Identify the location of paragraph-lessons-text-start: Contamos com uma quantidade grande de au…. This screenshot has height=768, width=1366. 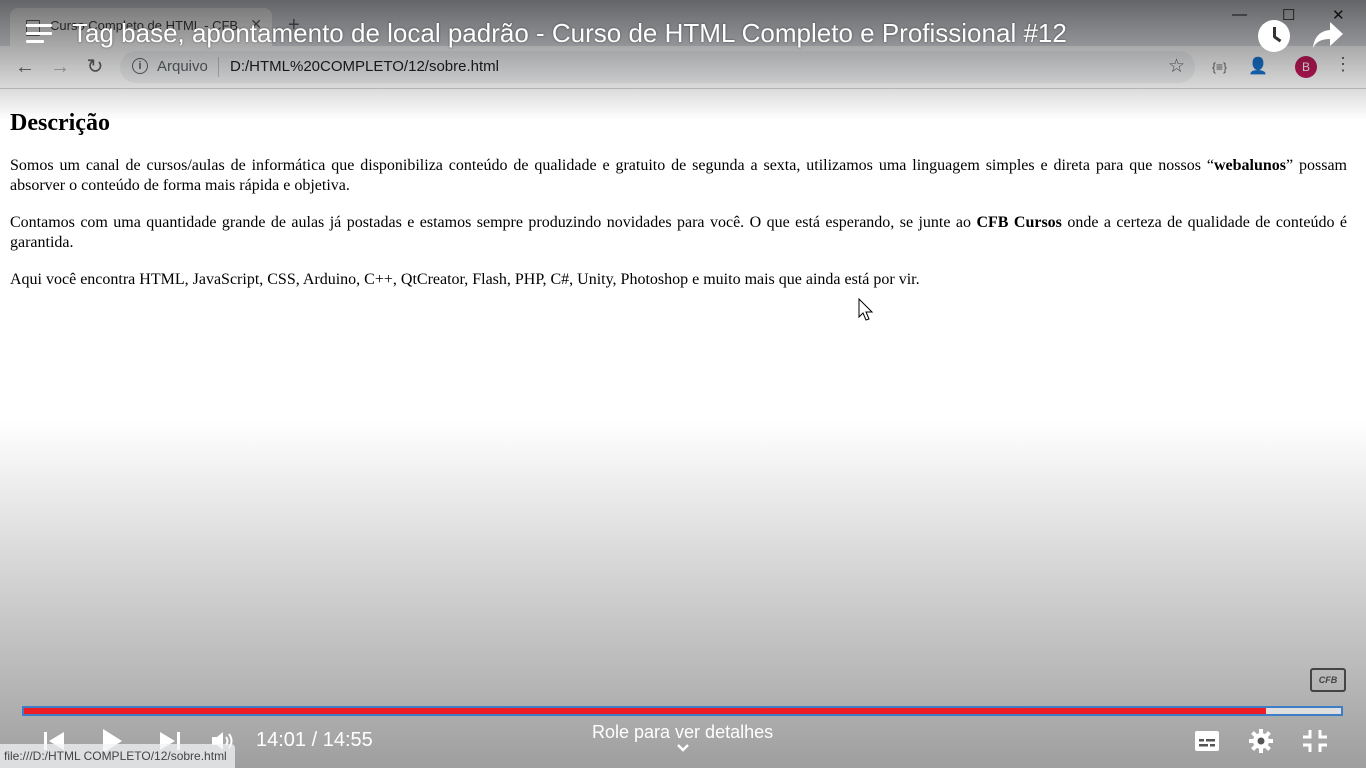
(493, 222).